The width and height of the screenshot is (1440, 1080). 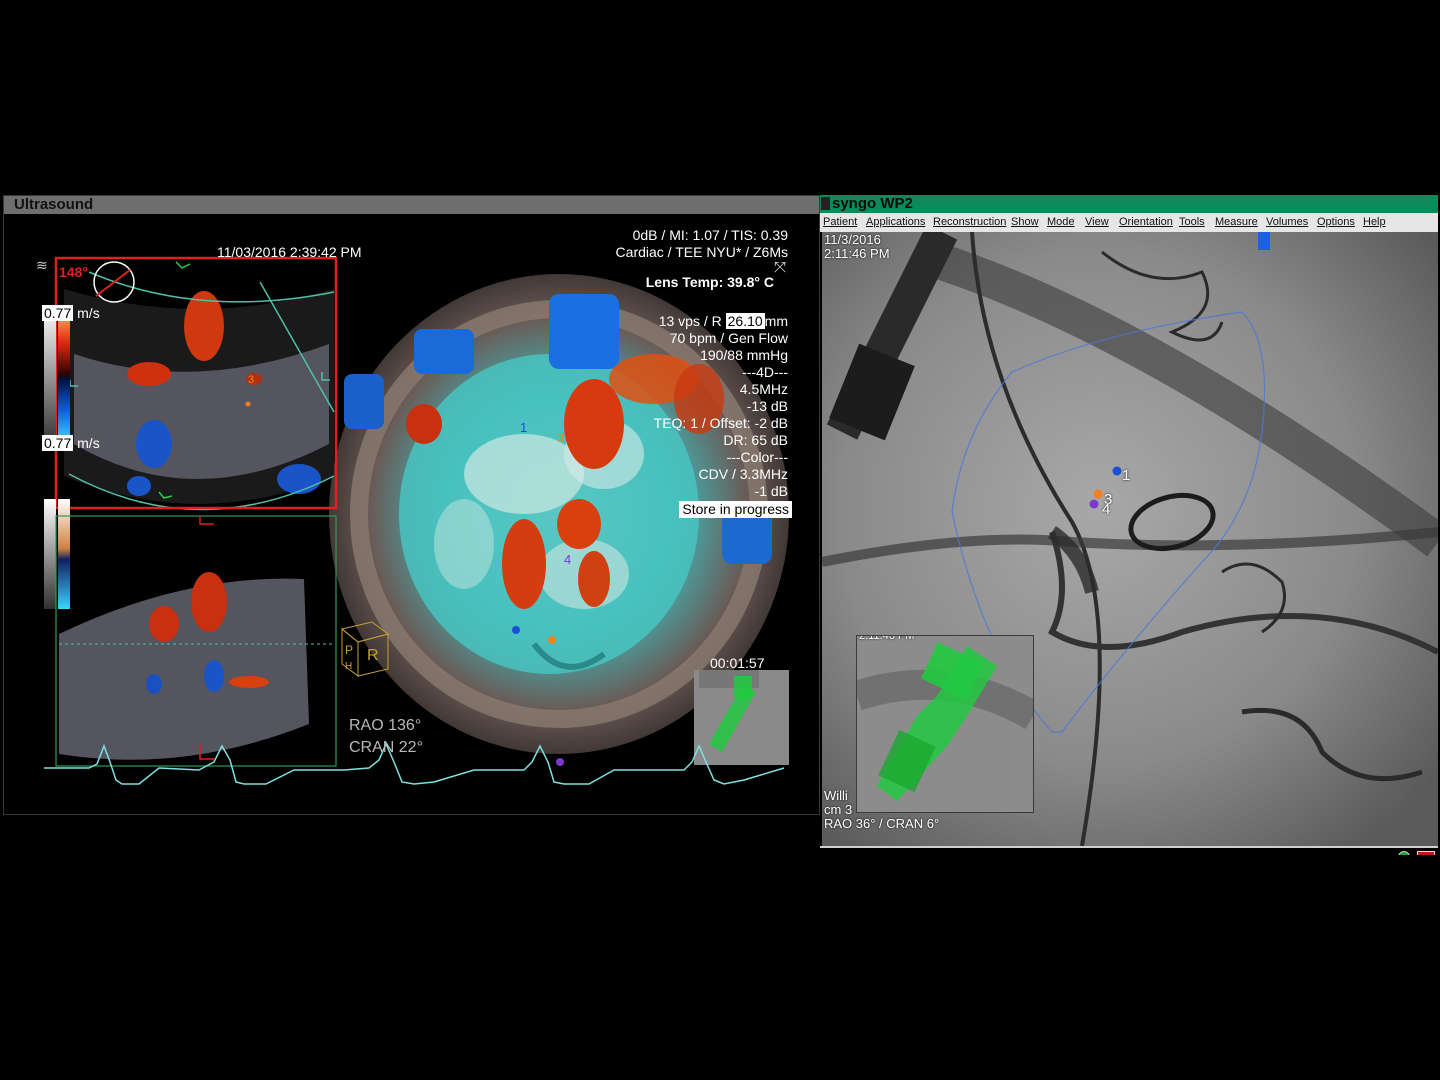 I want to click on ultrasound-title: Ultrasound, so click(x=54, y=204).